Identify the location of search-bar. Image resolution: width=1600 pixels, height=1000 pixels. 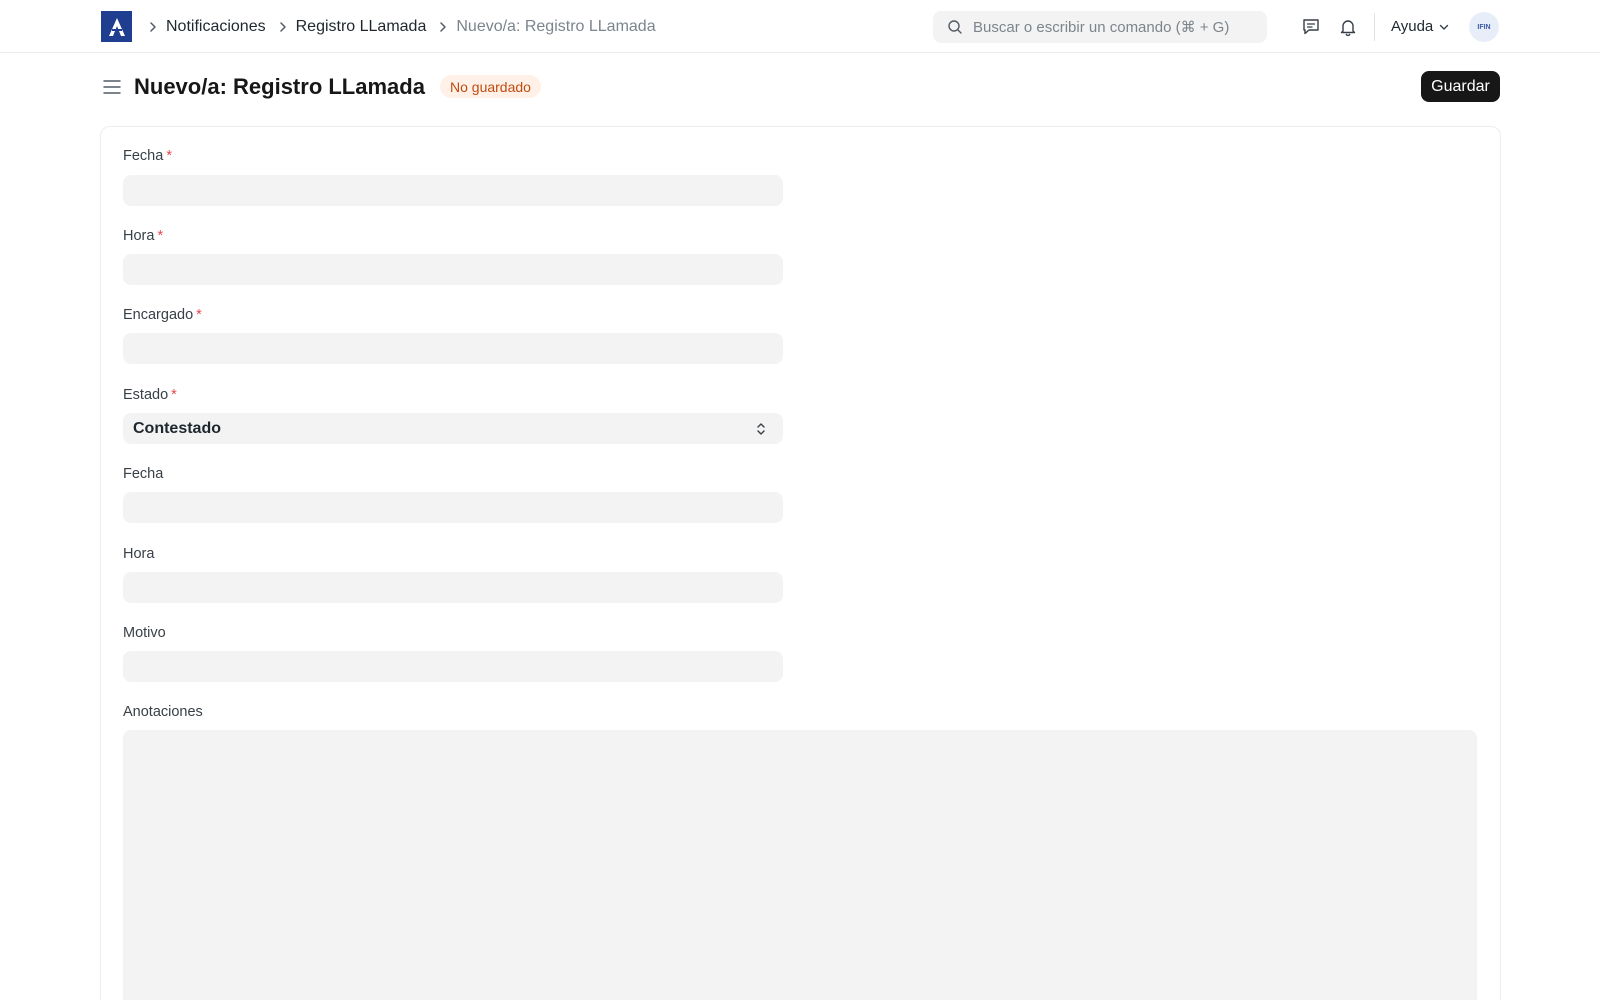
(1100, 27).